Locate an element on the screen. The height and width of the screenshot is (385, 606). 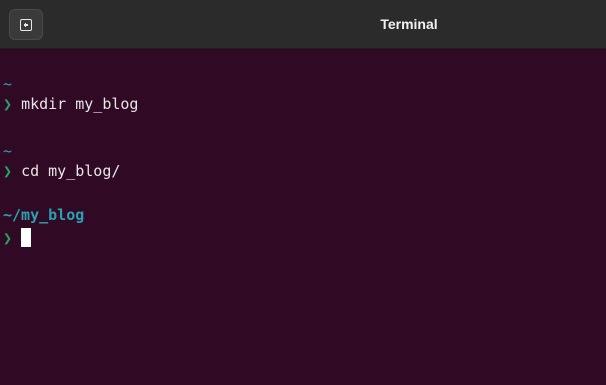
window-title: Terminal is located at coordinates (409, 24).